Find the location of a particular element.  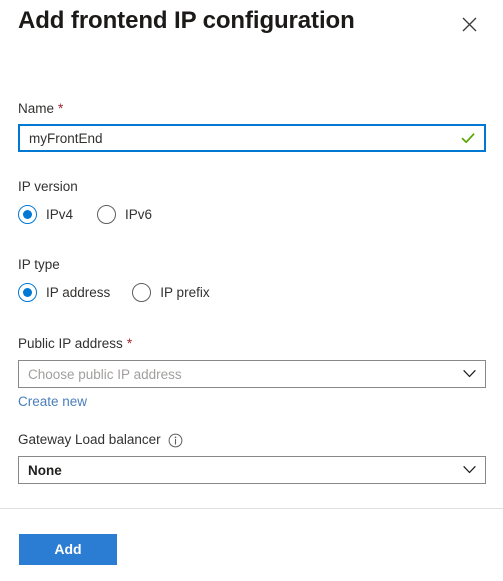

radio-ip-address-dot is located at coordinates (27, 292).